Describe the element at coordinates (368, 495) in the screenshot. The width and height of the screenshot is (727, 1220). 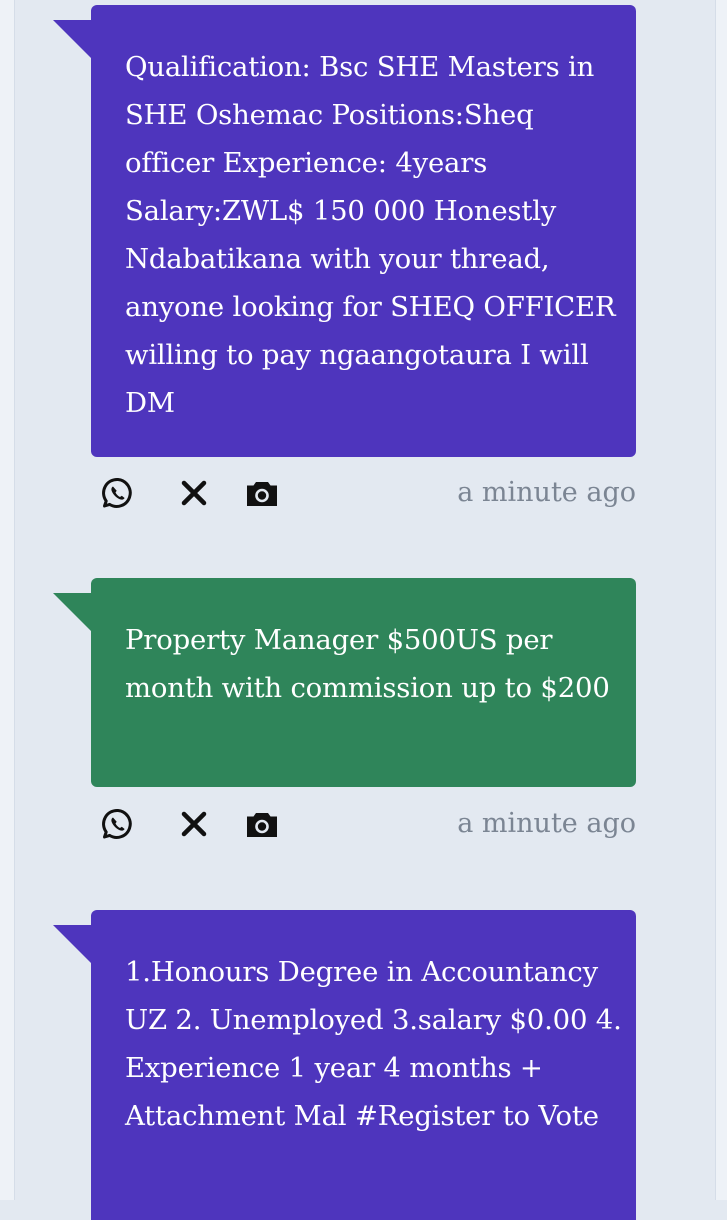
I see `post-actions-1: a minute ago` at that location.